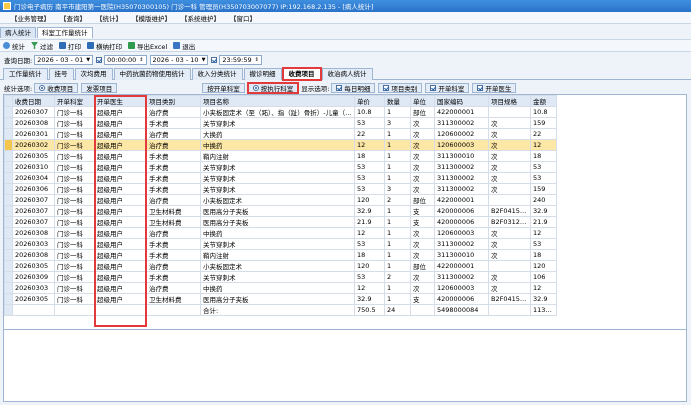 The height and width of the screenshot is (405, 691). Describe the element at coordinates (18, 32) in the screenshot. I see `tab-patient-stats: 病人统计` at that location.